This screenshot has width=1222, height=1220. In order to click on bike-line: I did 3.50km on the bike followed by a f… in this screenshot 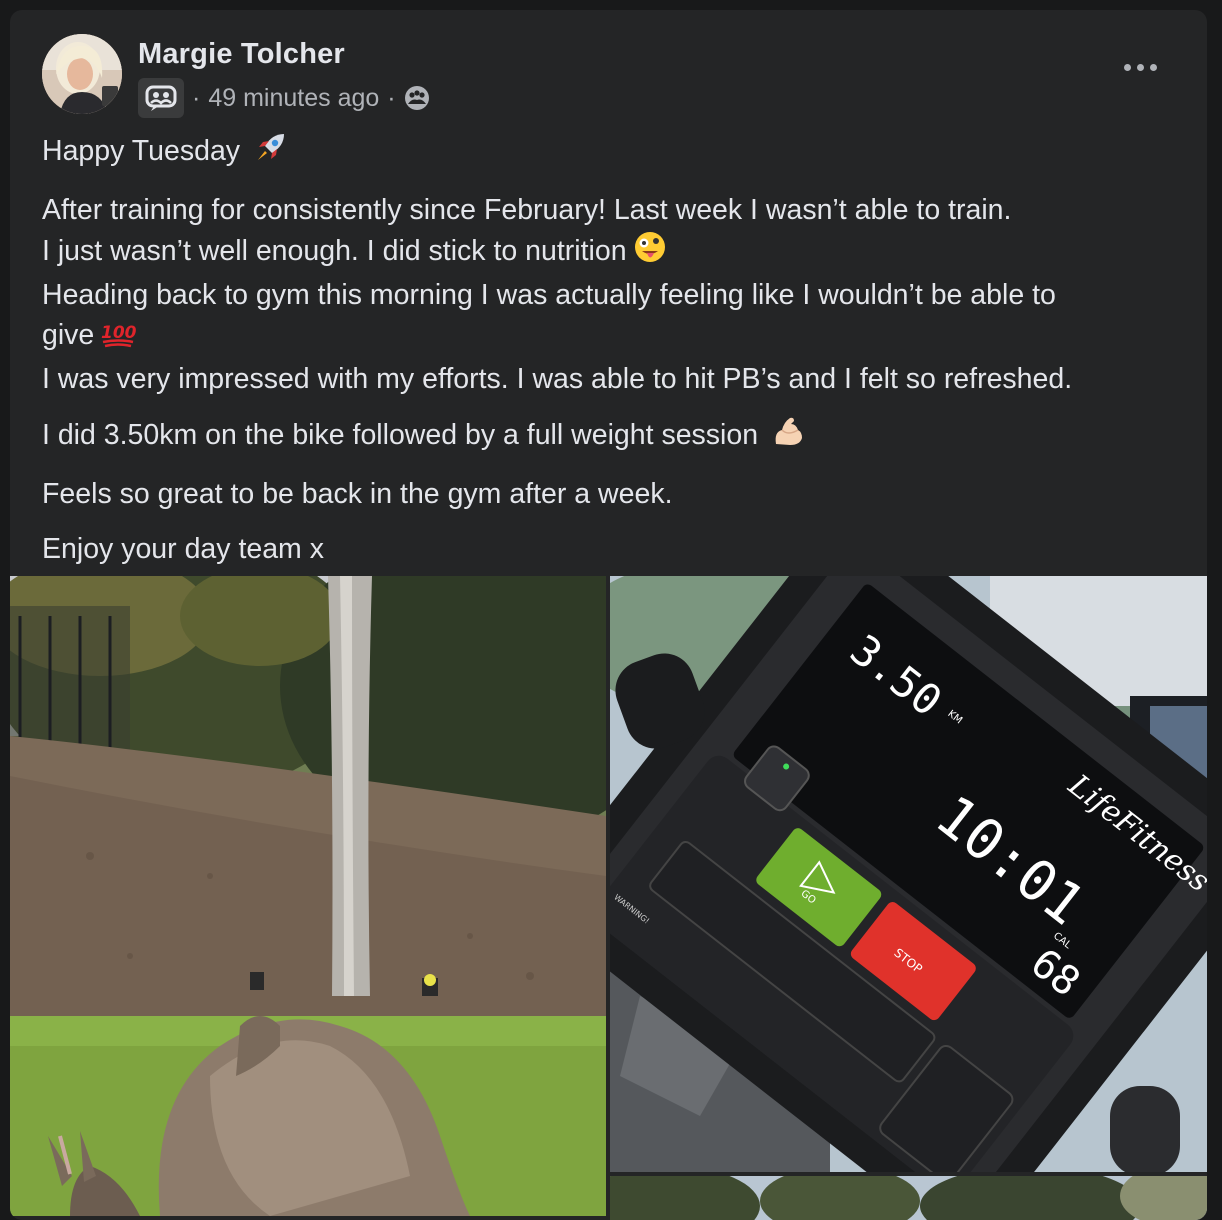, I will do `click(400, 435)`.